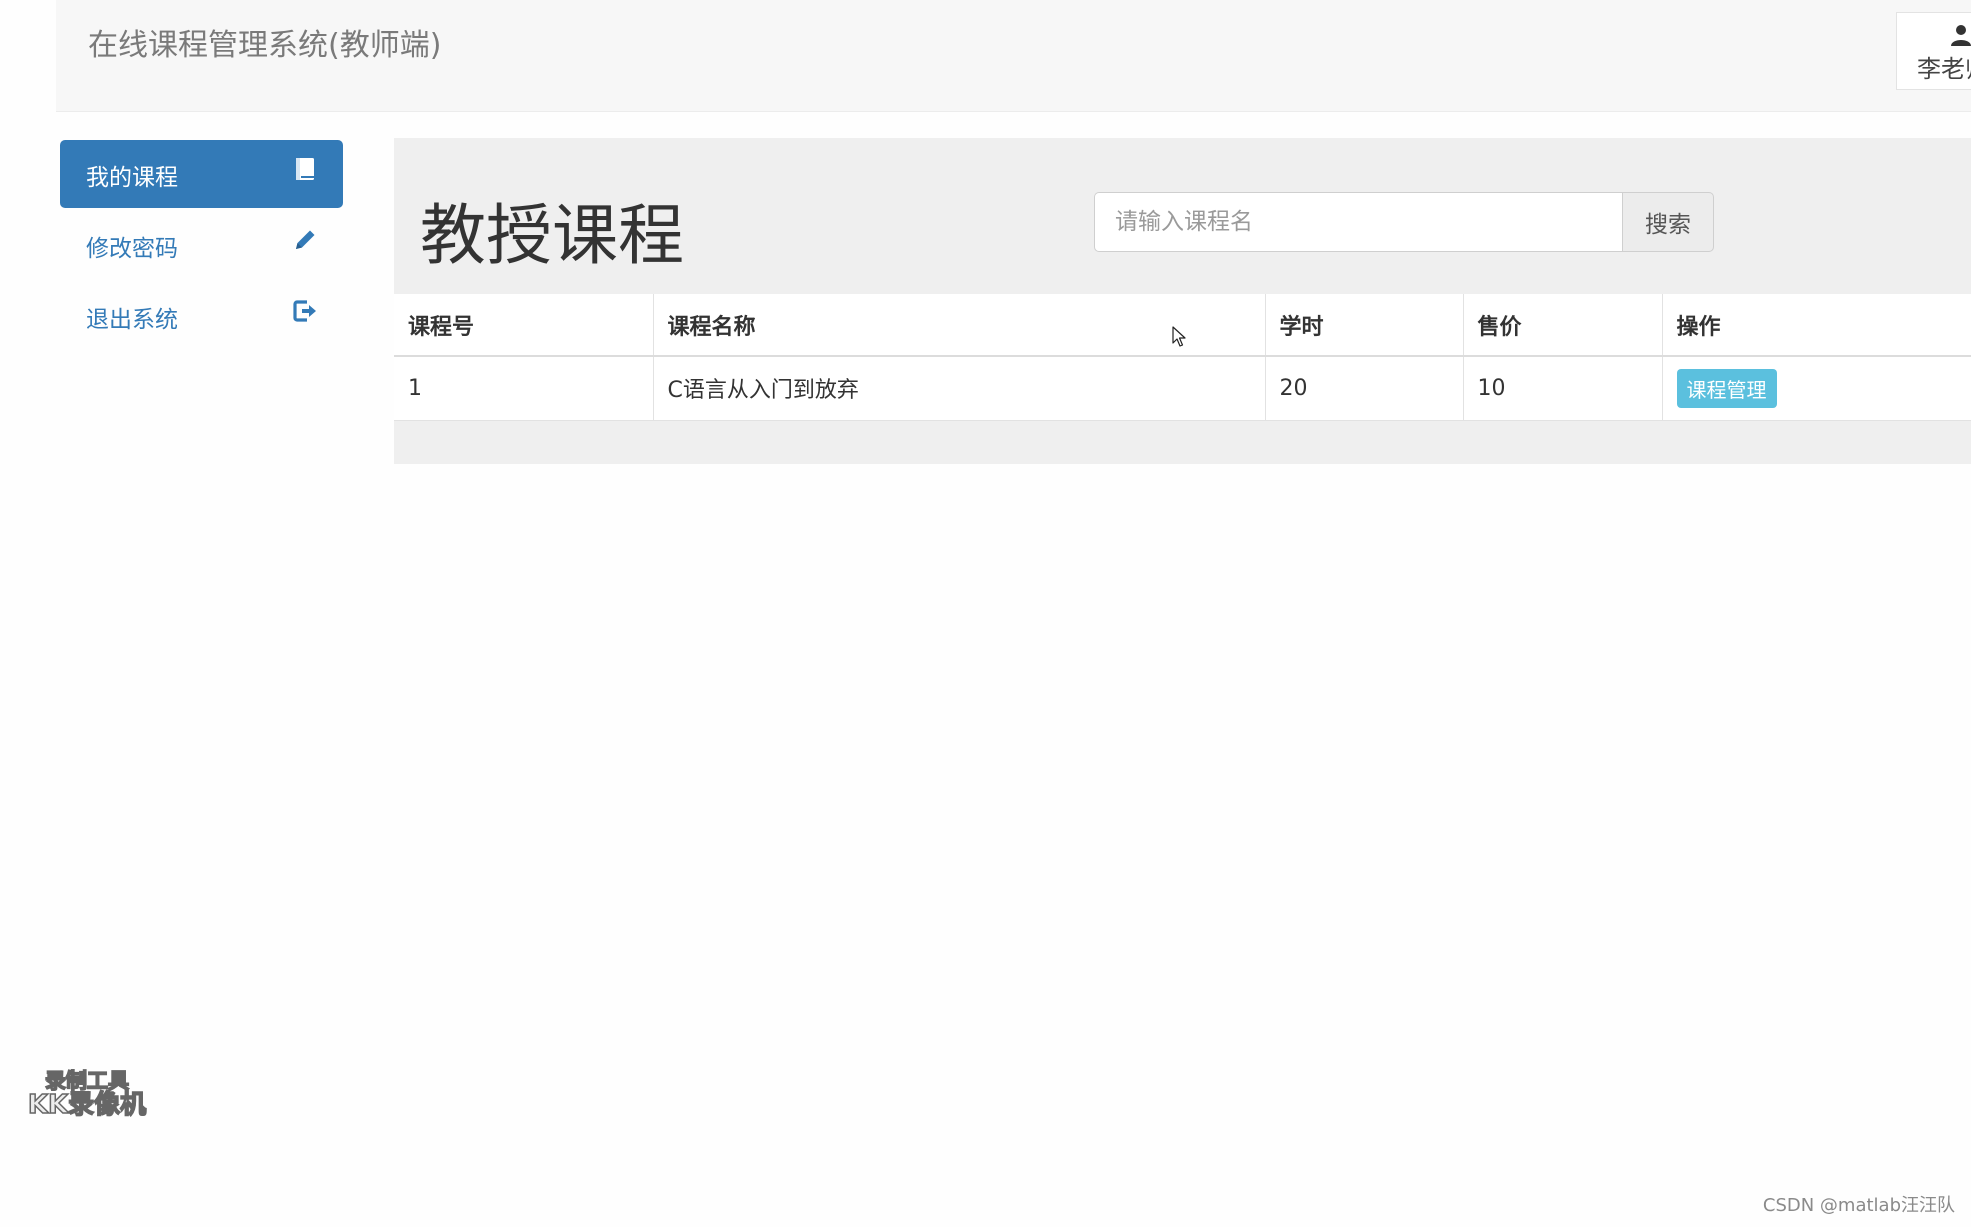 The height and width of the screenshot is (1227, 1971). What do you see at coordinates (1944, 69) in the screenshot?
I see `user-name-label: 李老师` at bounding box center [1944, 69].